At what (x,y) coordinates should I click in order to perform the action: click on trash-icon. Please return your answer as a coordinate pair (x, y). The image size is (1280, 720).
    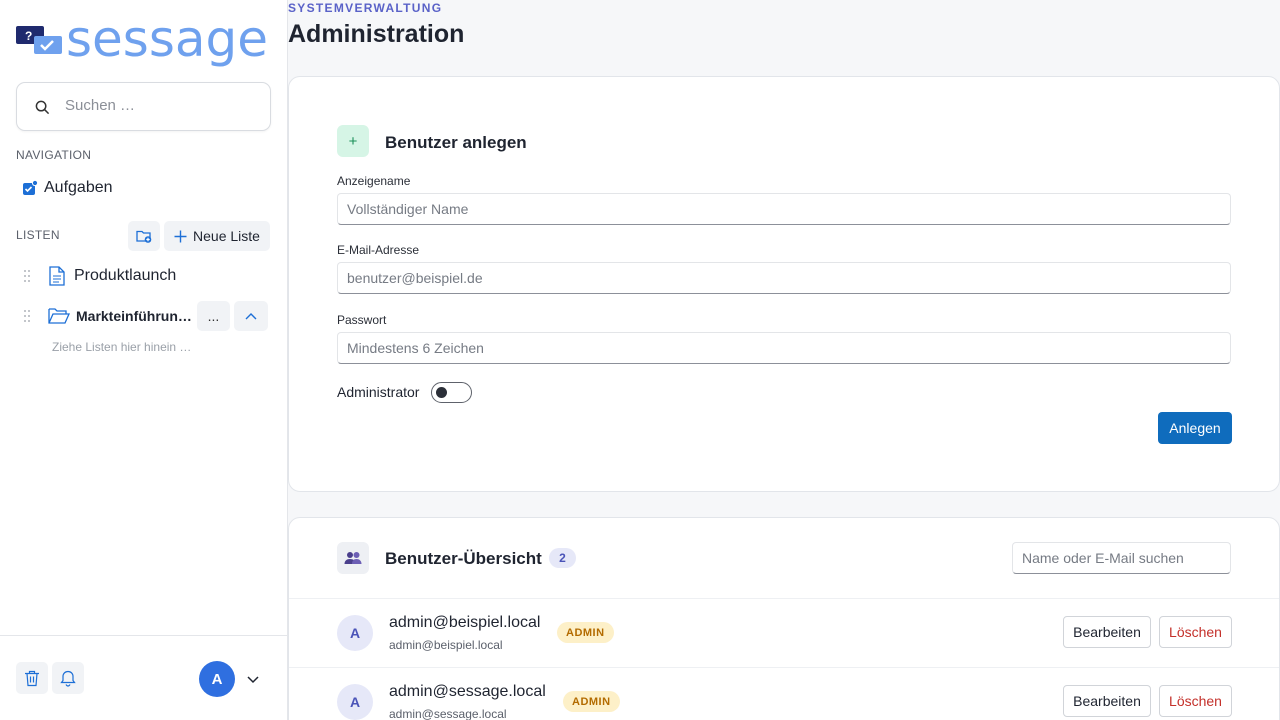
    Looking at the image, I should click on (32, 678).